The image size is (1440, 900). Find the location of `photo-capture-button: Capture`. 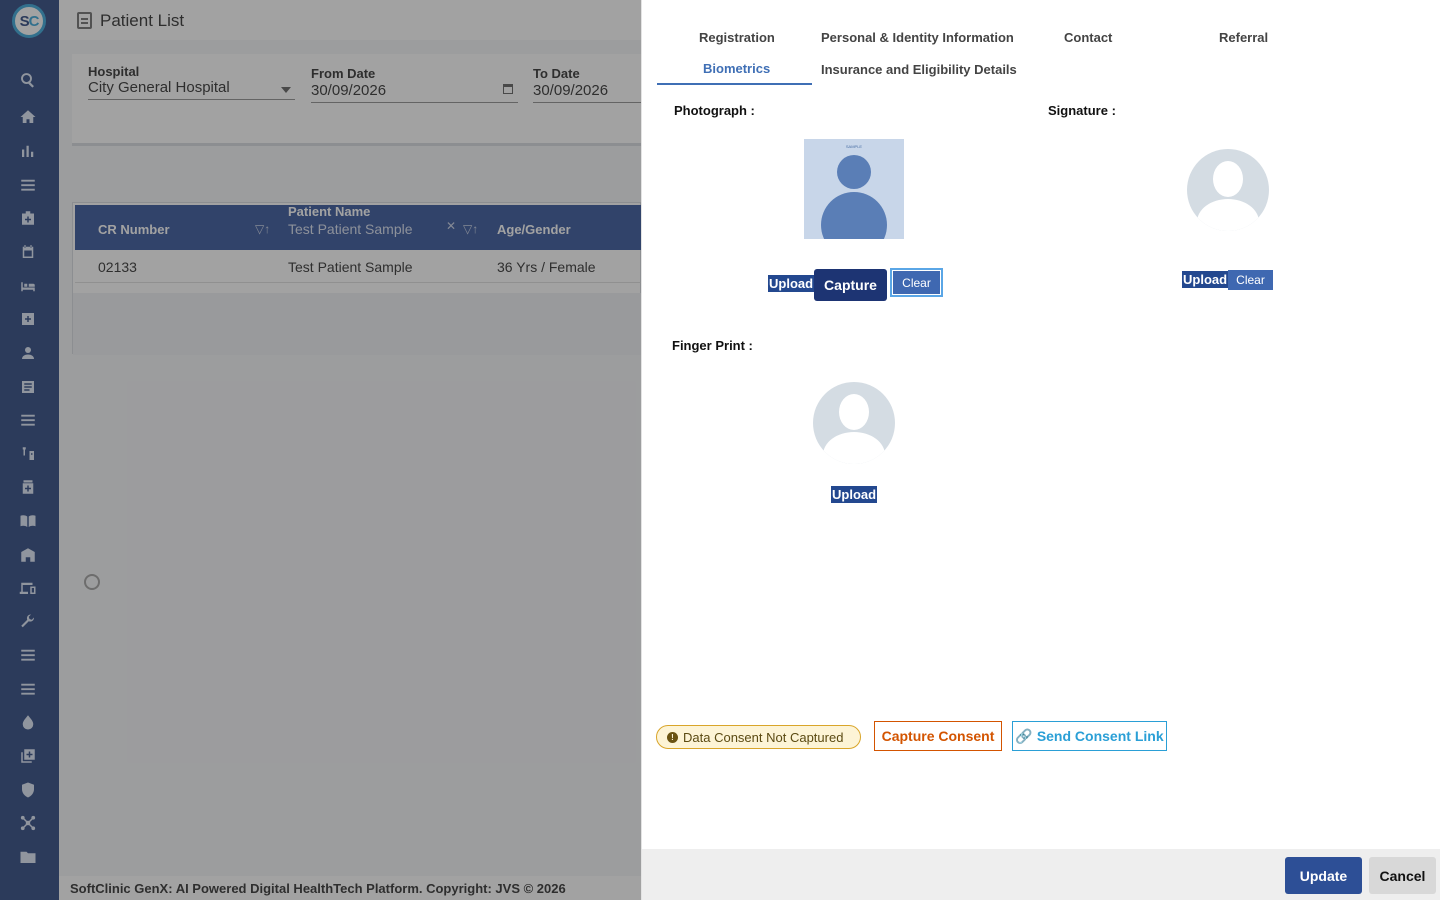

photo-capture-button: Capture is located at coordinates (850, 285).